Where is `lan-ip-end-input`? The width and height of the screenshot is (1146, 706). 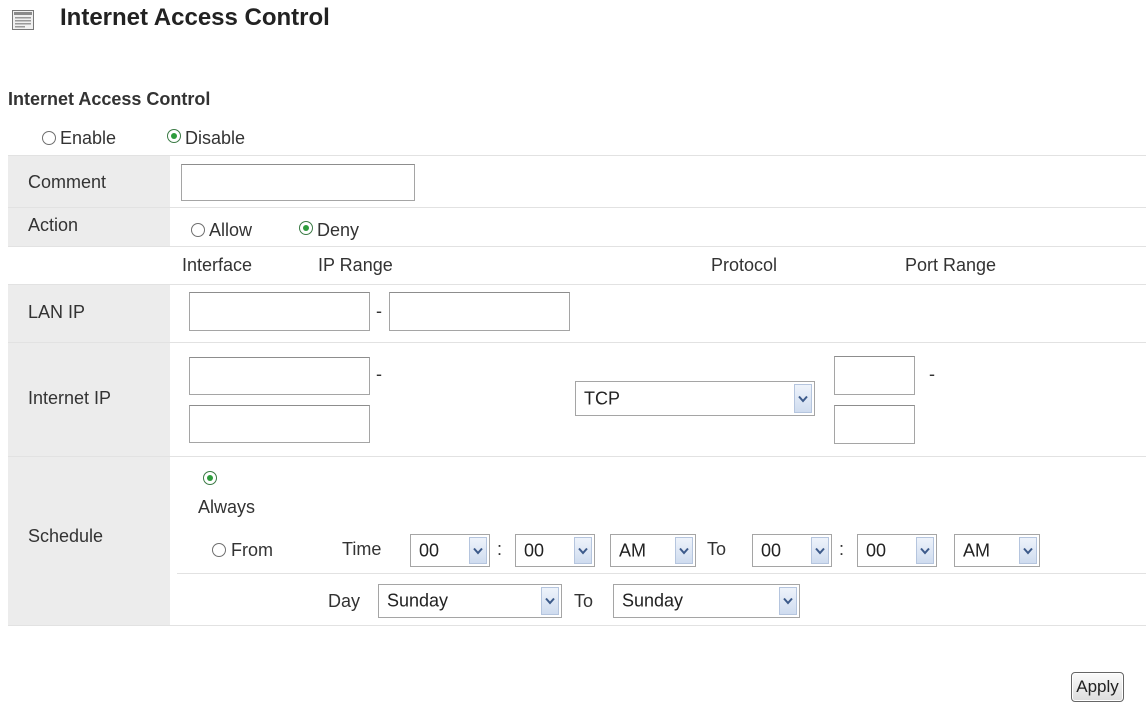
lan-ip-end-input is located at coordinates (479, 311).